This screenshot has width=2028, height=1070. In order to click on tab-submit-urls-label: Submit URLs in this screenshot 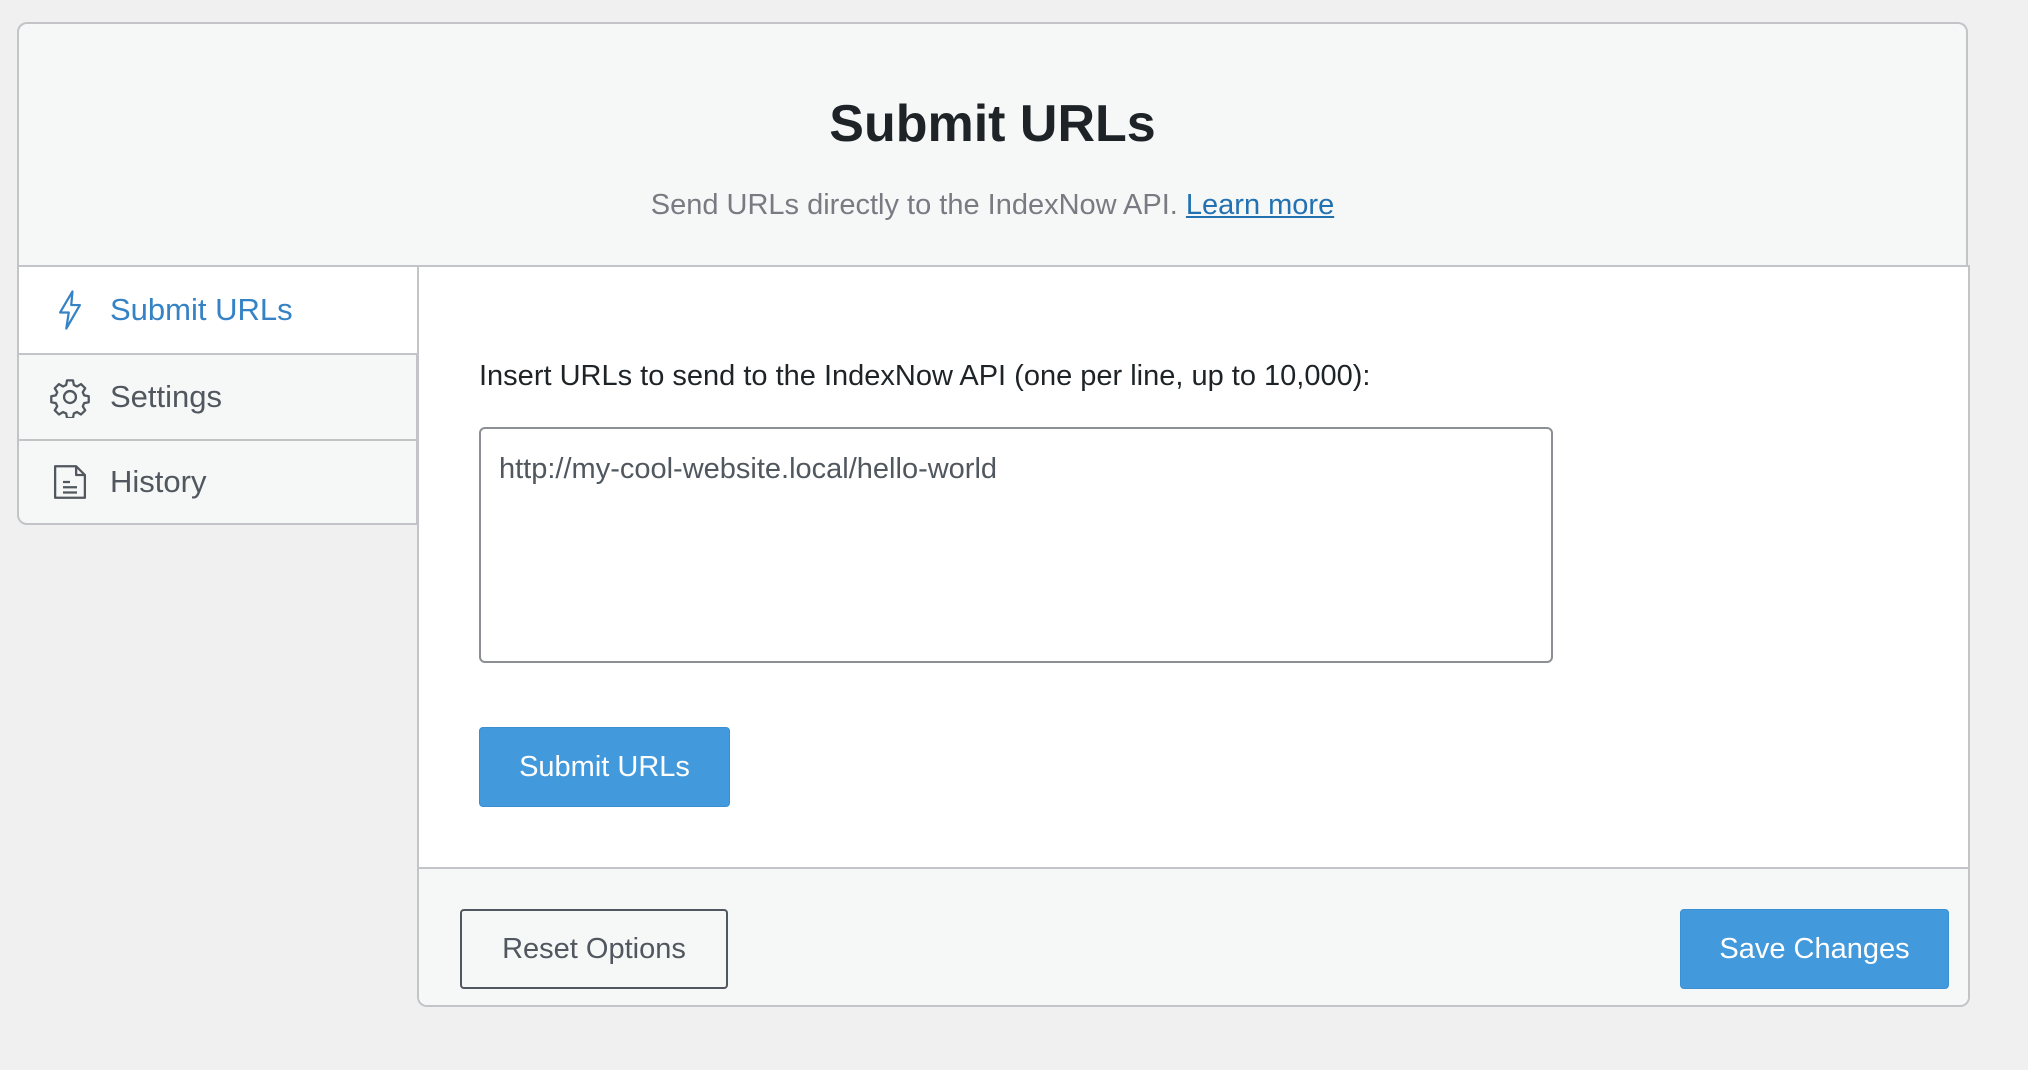, I will do `click(201, 309)`.